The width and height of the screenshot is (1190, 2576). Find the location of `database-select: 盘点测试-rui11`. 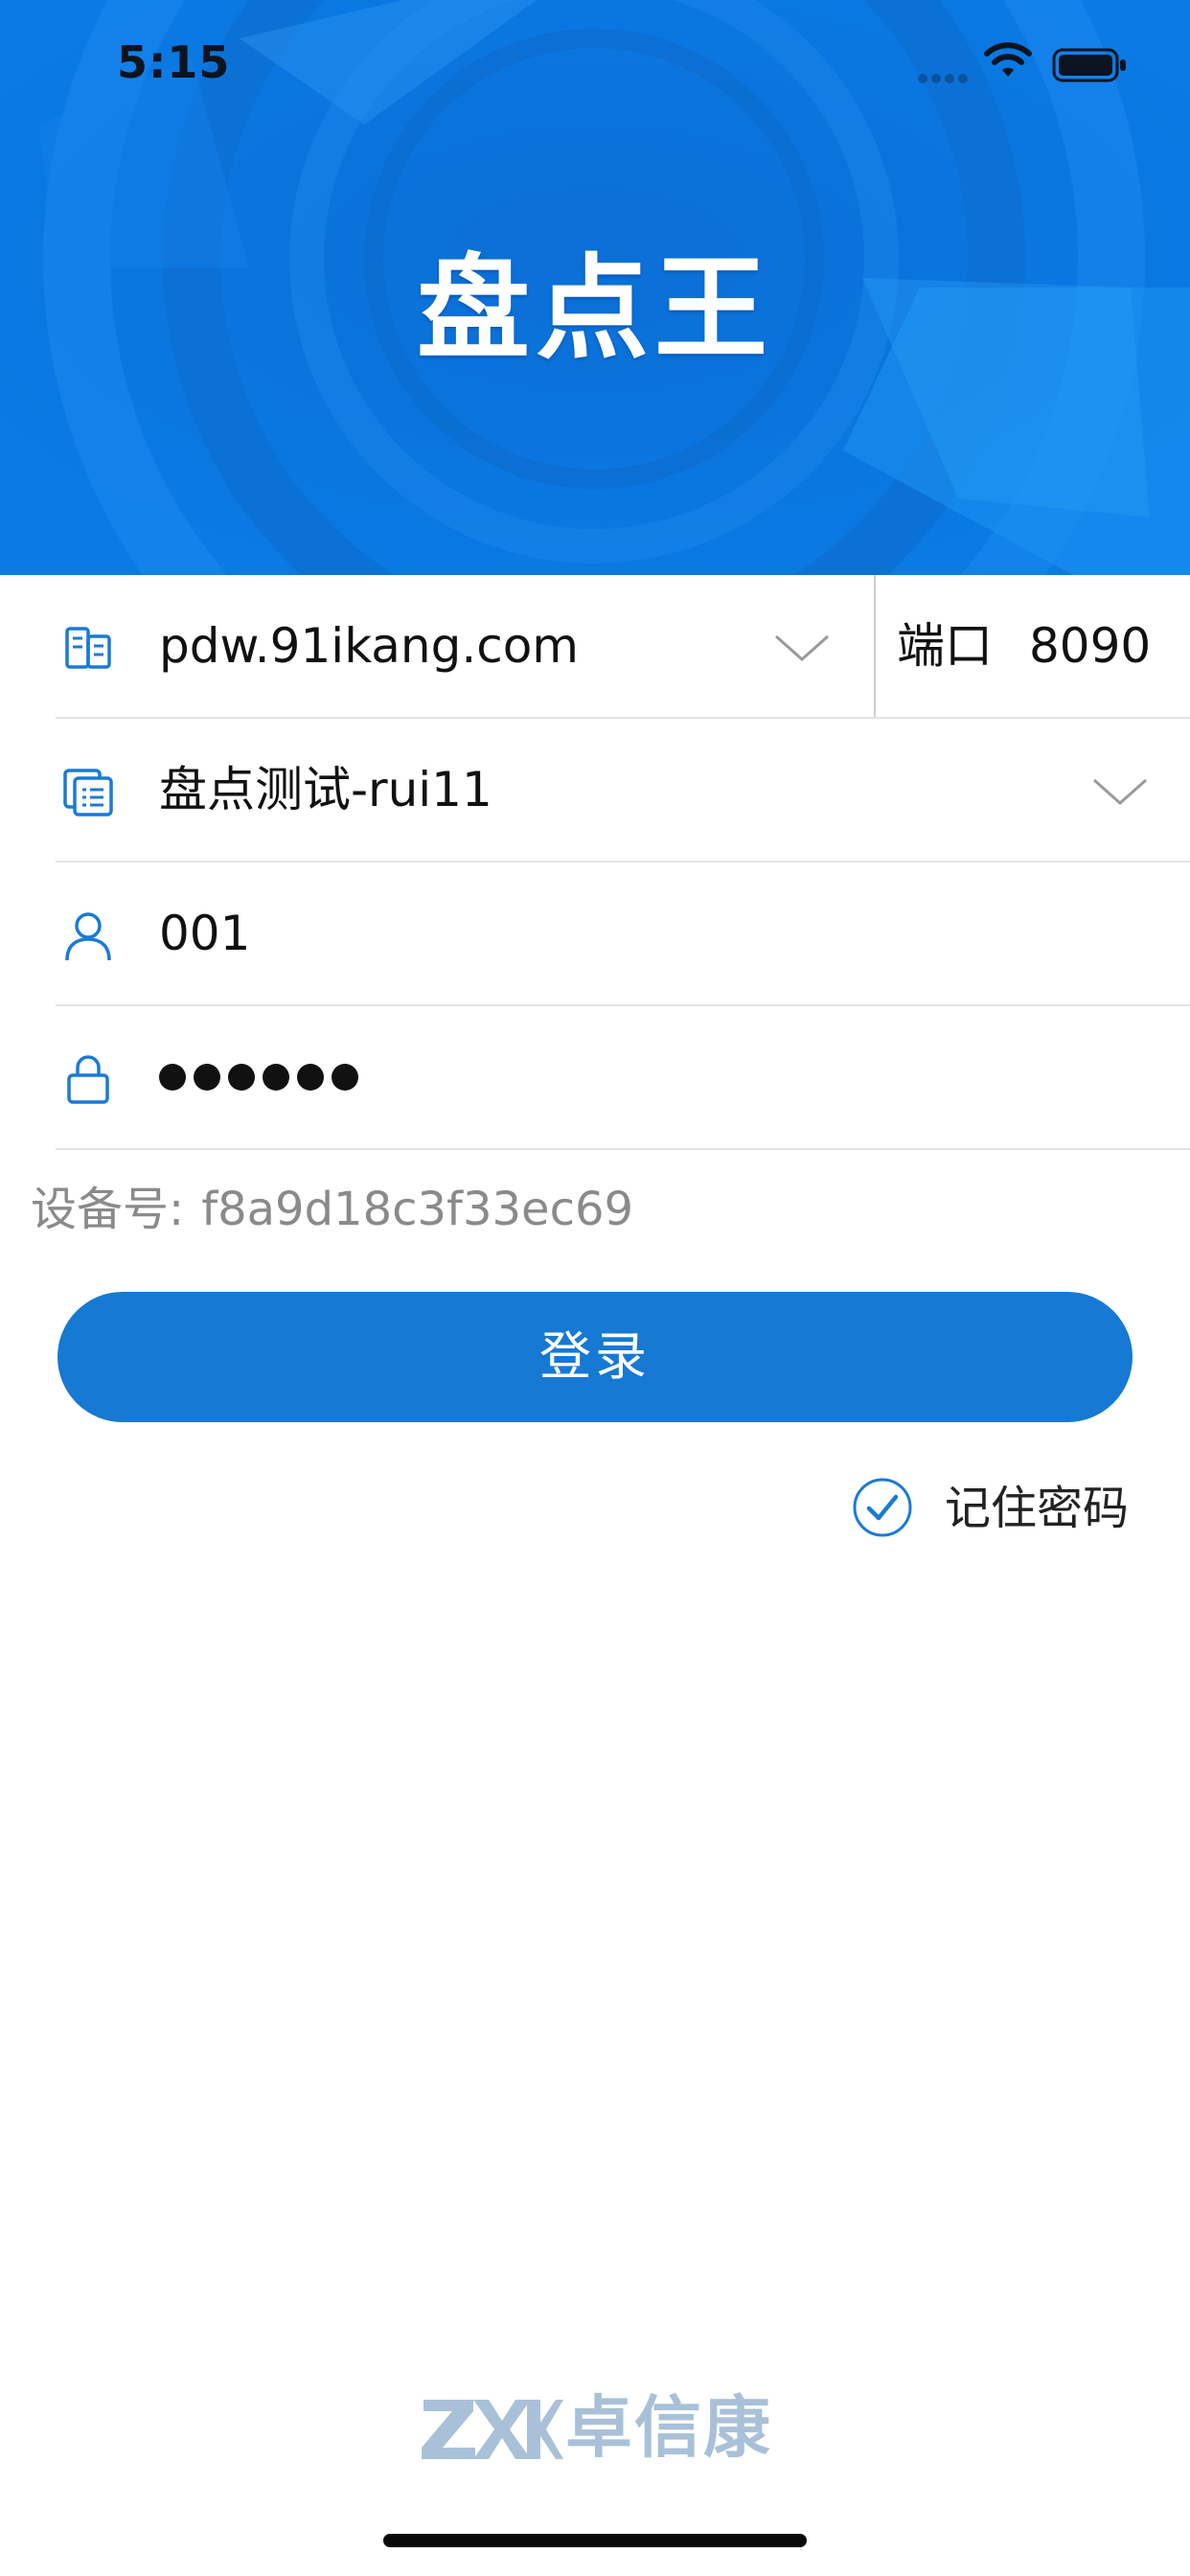

database-select: 盘点测试-rui11 is located at coordinates (326, 790).